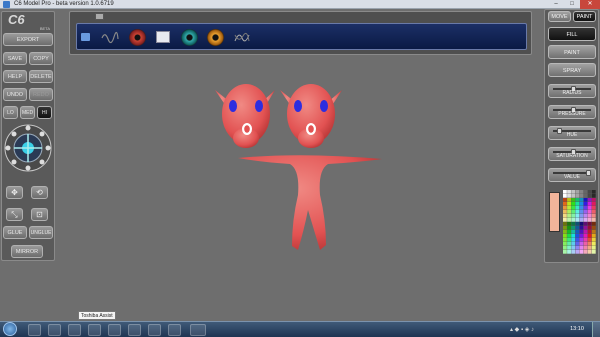 The height and width of the screenshot is (337, 600). I want to click on help-button: HELP, so click(15, 76).